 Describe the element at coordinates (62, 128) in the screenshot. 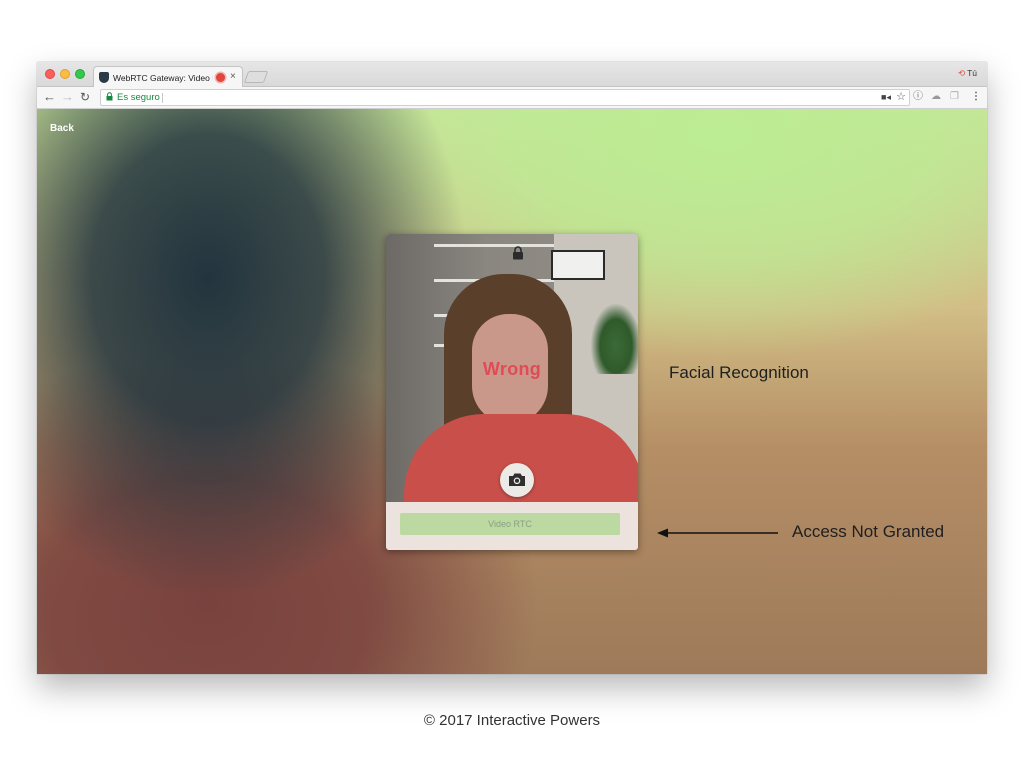

I see `back-link: Back` at that location.